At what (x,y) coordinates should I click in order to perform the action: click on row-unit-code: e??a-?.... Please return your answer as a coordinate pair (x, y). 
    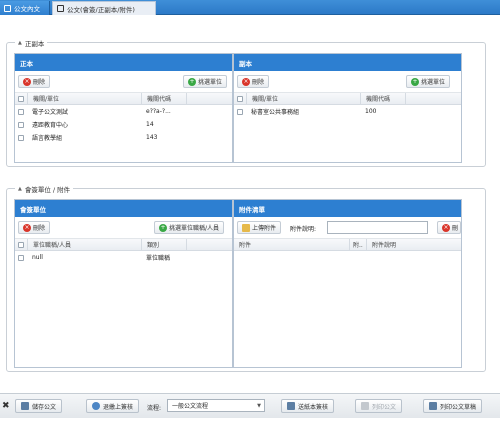
    Looking at the image, I should click on (158, 111).